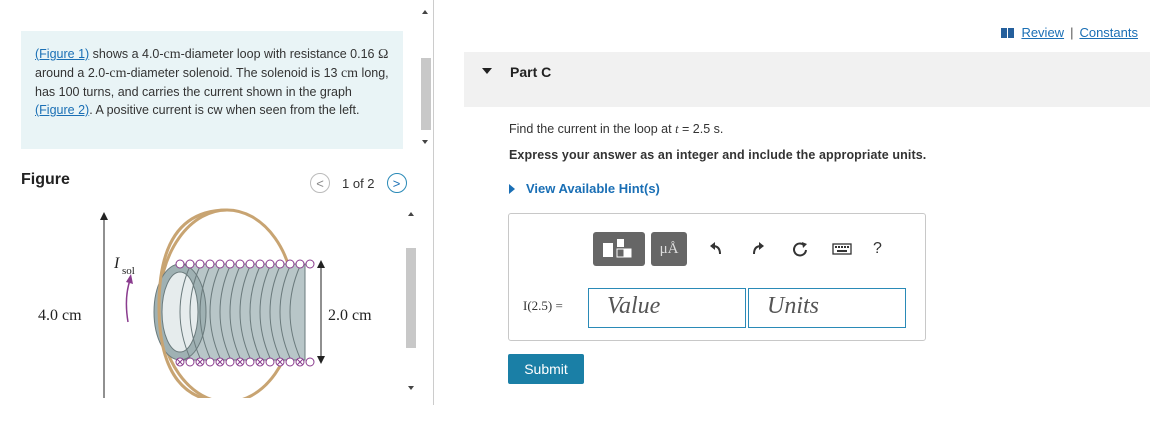  What do you see at coordinates (531, 72) in the screenshot?
I see `part-title: Part C` at bounding box center [531, 72].